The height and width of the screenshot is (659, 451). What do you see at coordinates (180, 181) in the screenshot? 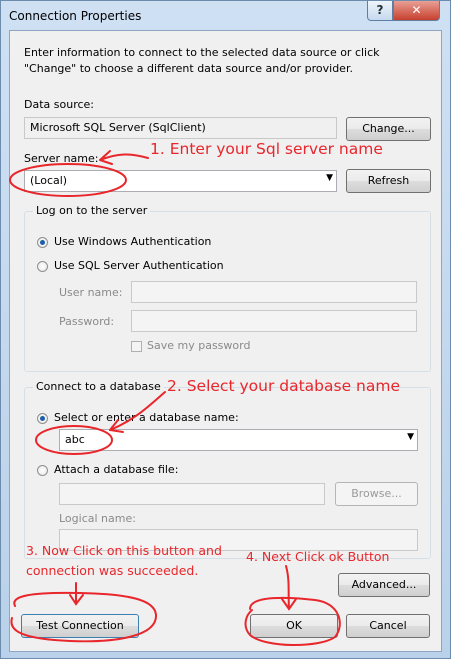
I see `server-name-combo: (Local) ▼` at bounding box center [180, 181].